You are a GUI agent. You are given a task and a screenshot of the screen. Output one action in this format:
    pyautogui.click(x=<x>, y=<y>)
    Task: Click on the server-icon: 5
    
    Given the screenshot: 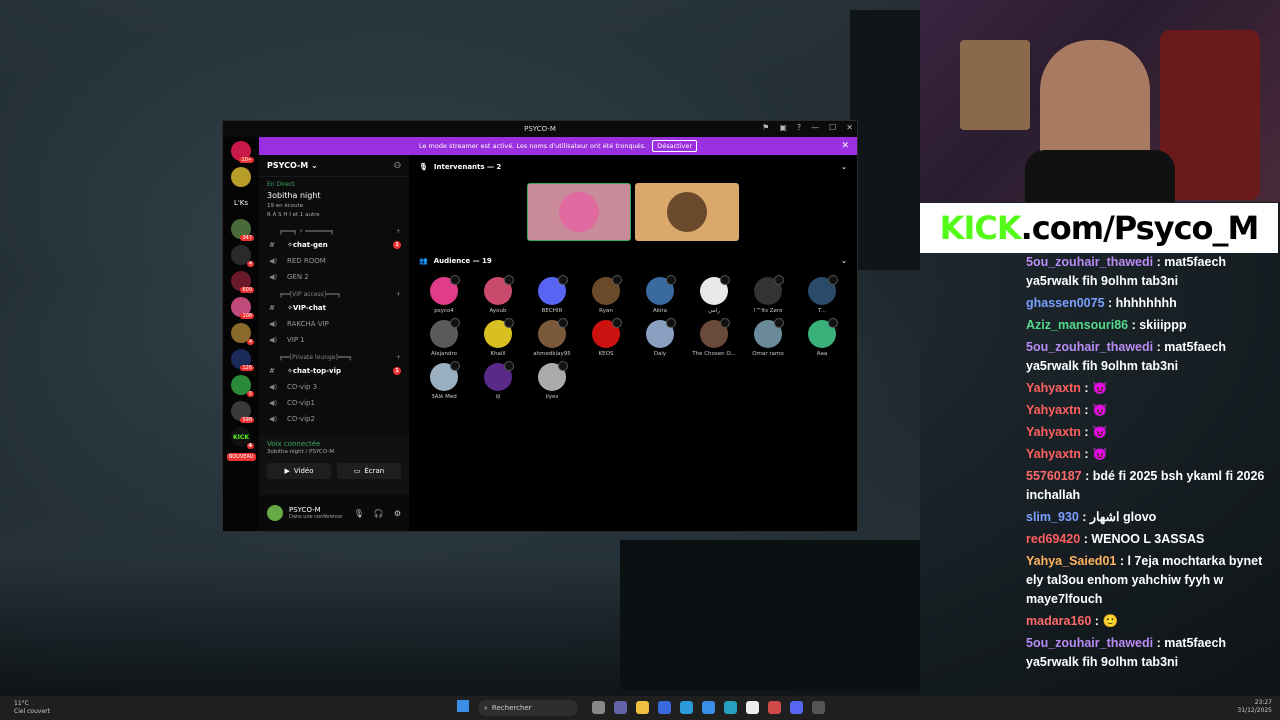 What is the action you would take?
    pyautogui.click(x=242, y=386)
    